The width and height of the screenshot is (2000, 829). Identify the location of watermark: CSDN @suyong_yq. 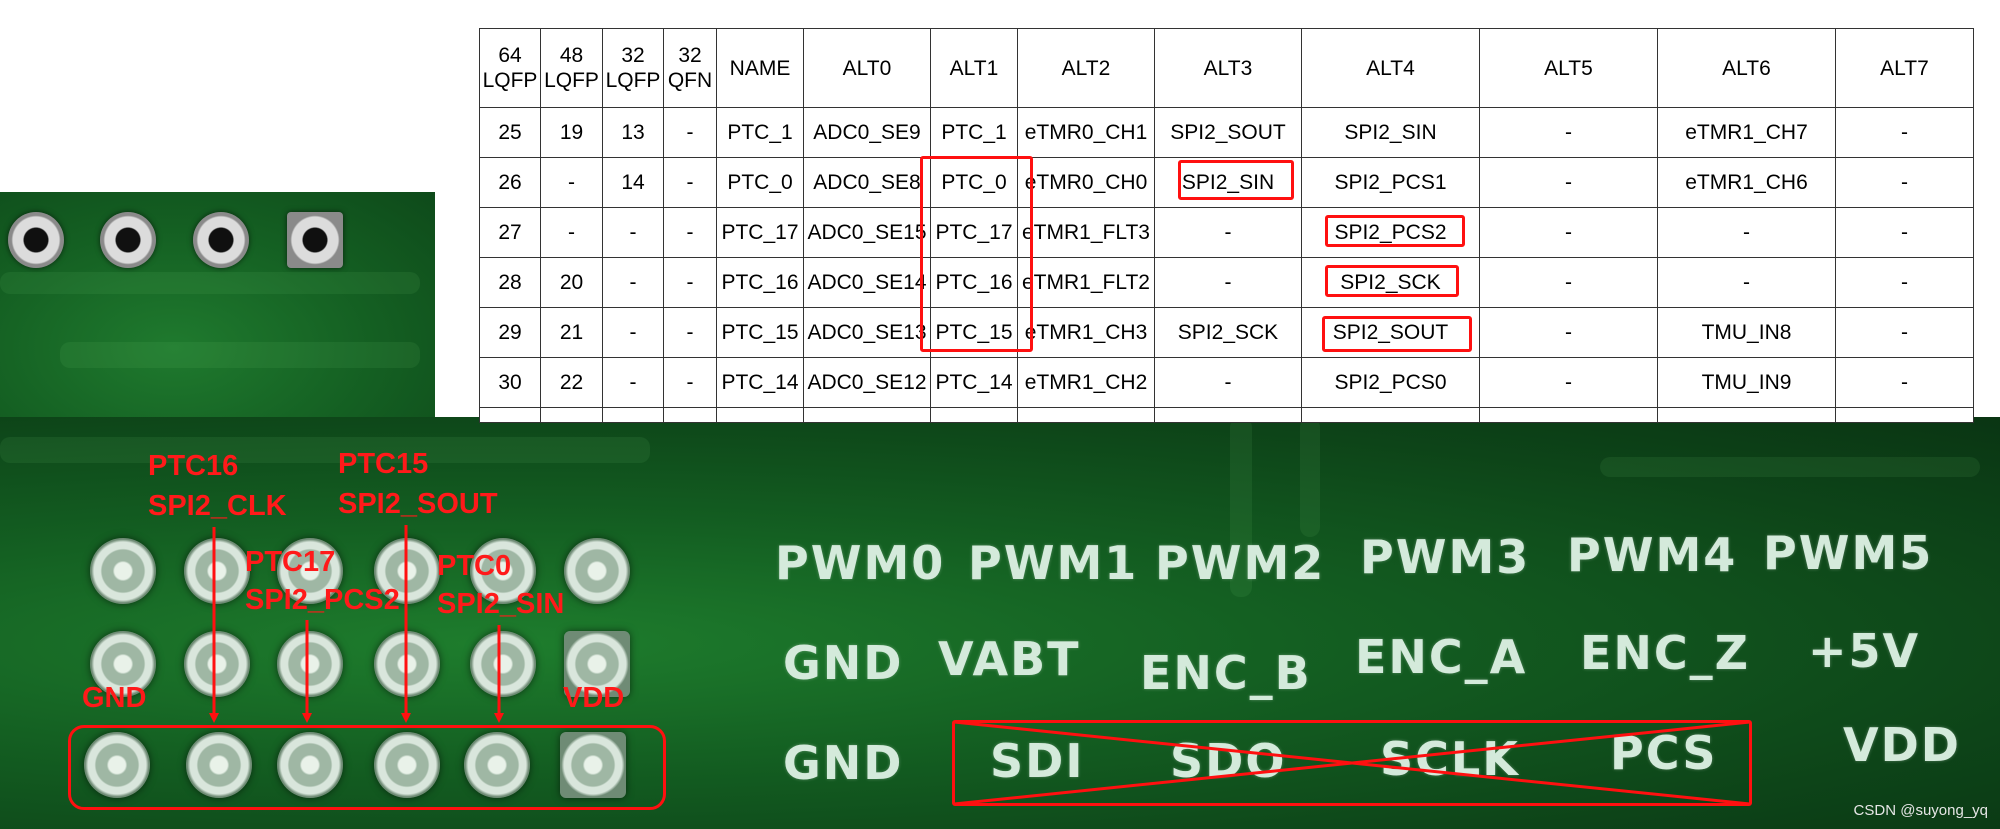
(1920, 810).